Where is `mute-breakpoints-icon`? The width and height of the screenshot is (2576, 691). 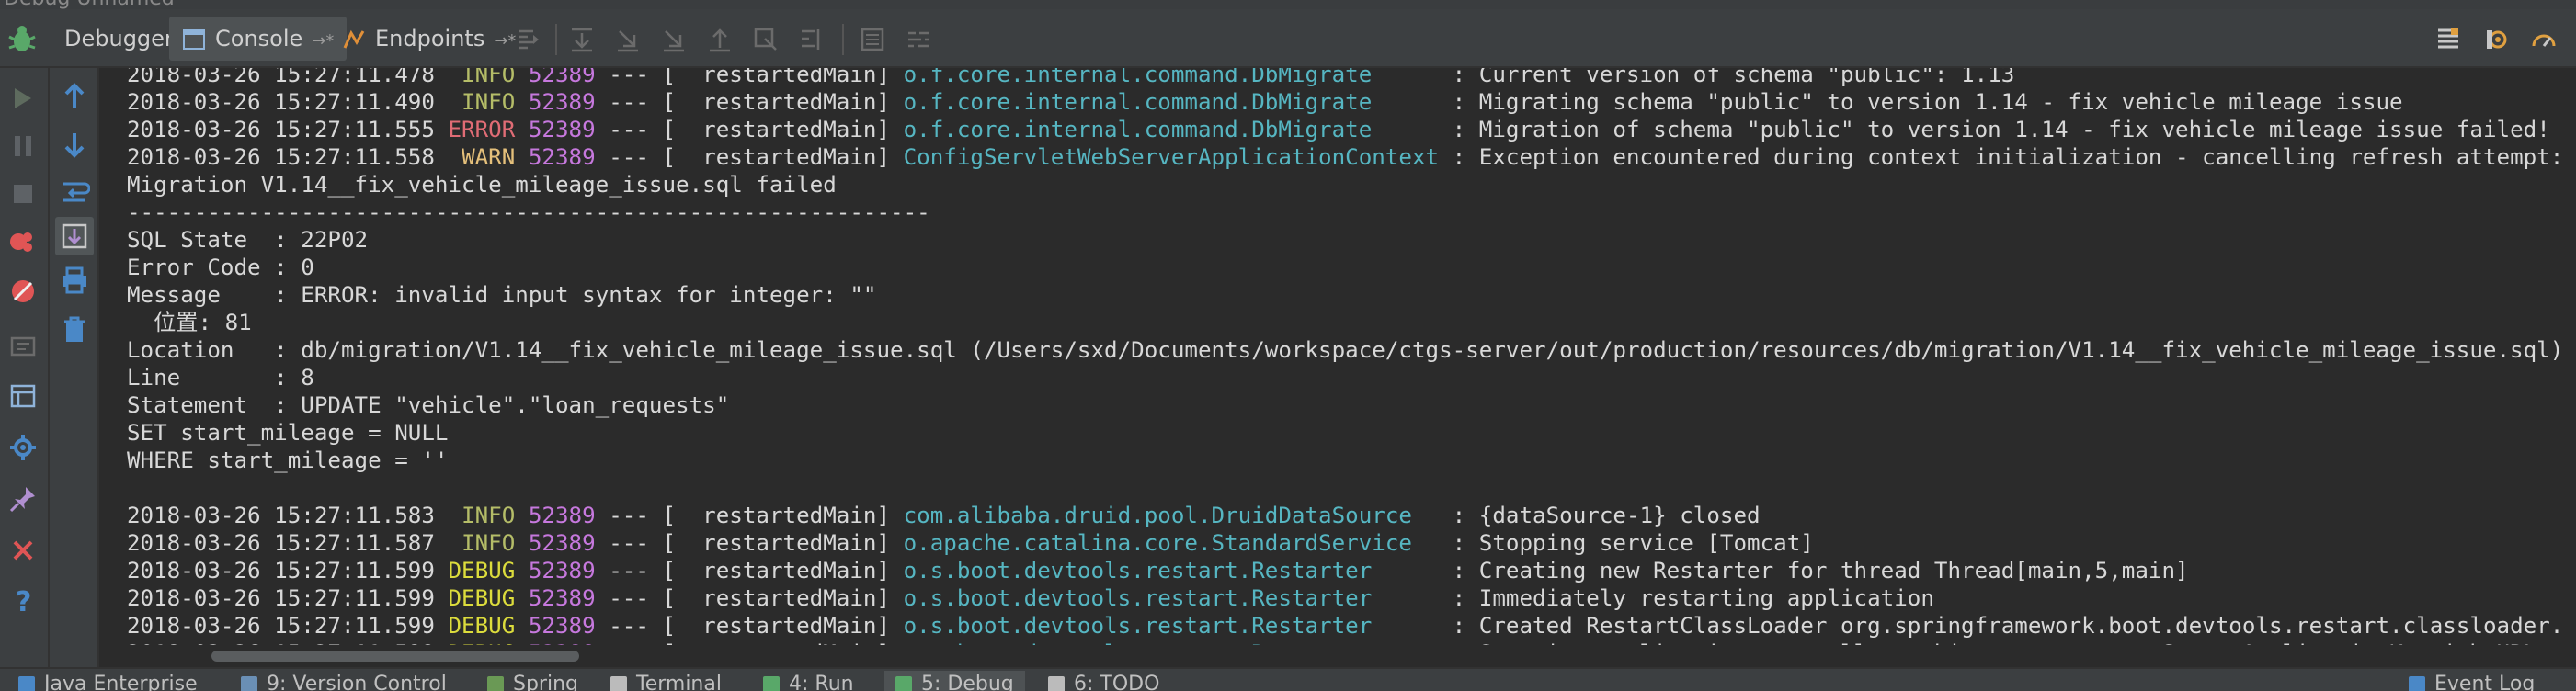 mute-breakpoints-icon is located at coordinates (23, 291).